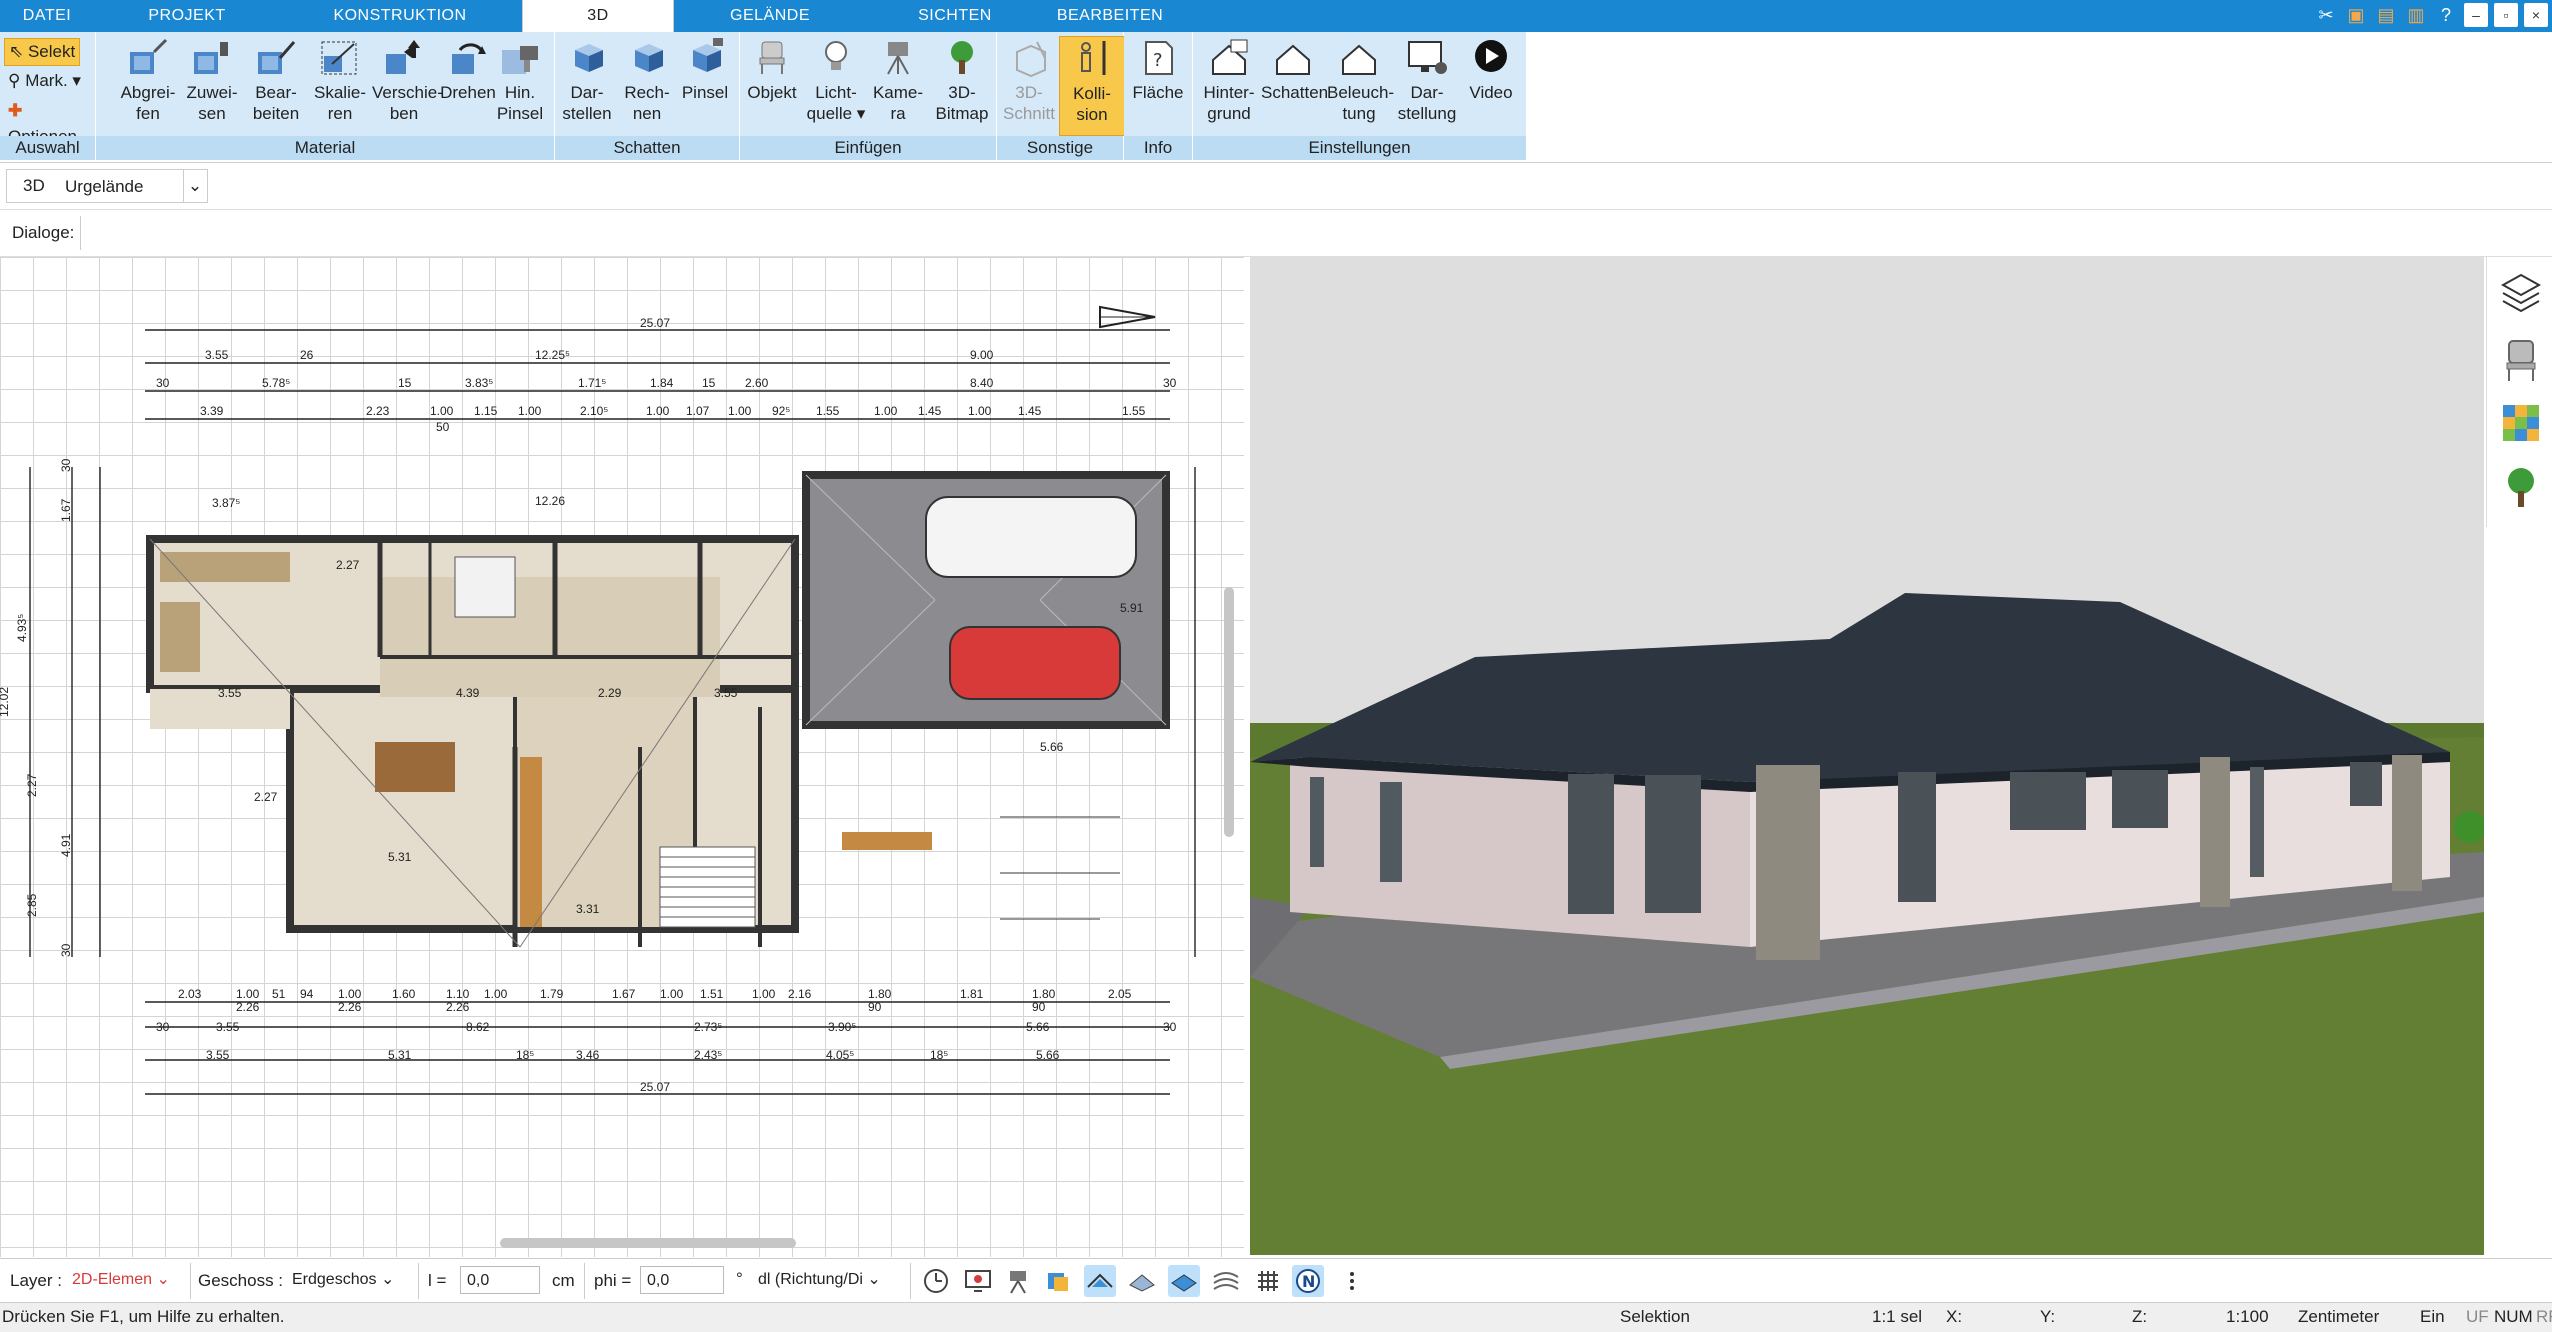  I want to click on tab-3d: 3D, so click(598, 16).